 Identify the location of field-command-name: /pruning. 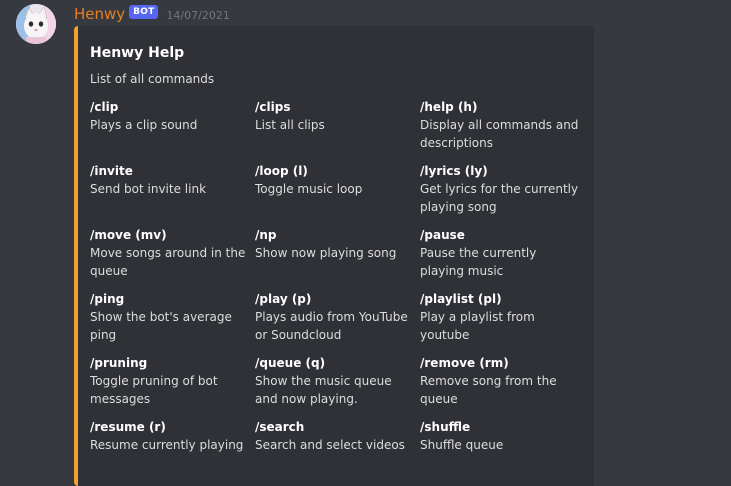
(119, 363).